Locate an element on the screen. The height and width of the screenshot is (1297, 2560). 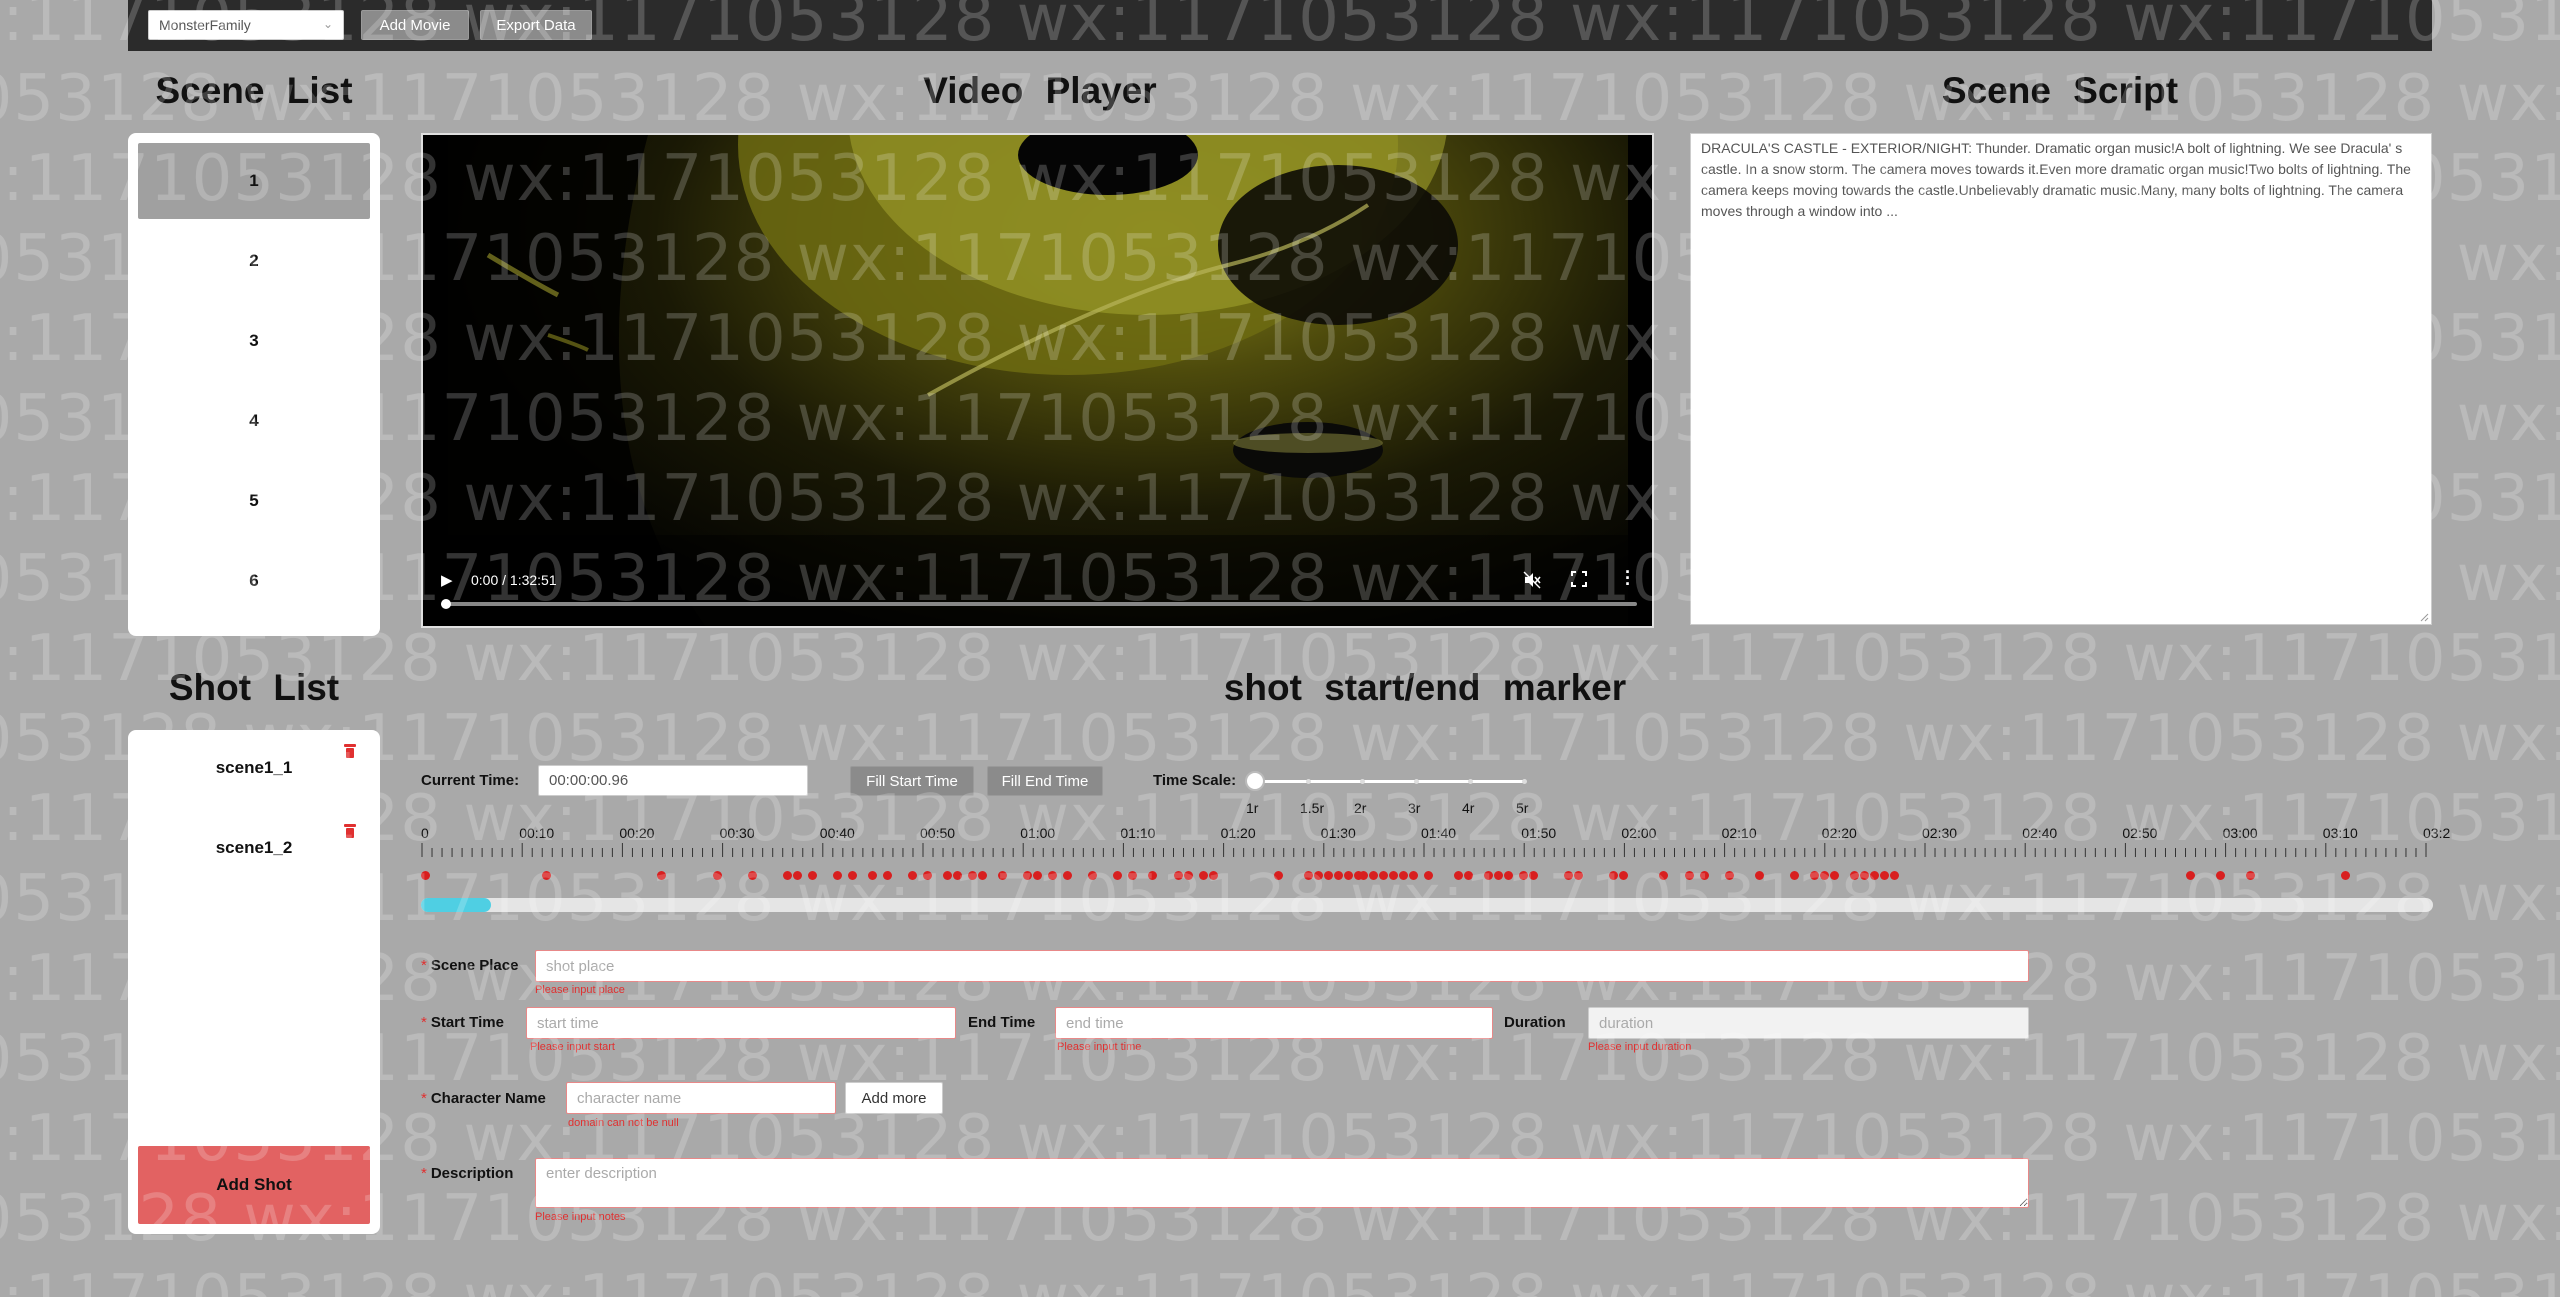
export-data-button: Export Data is located at coordinates (536, 25).